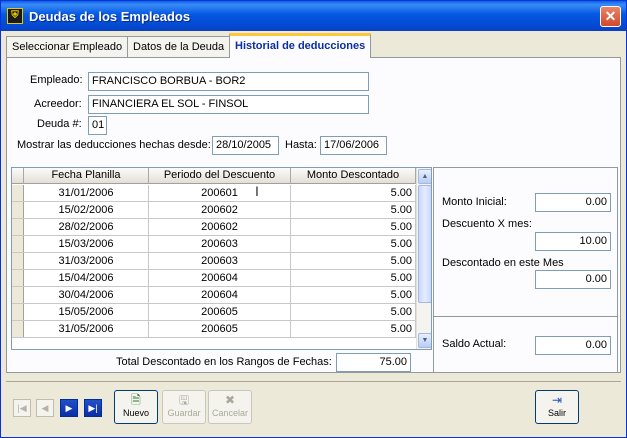 This screenshot has width=627, height=438. What do you see at coordinates (424, 244) in the screenshot?
I see `scroll-thumb` at bounding box center [424, 244].